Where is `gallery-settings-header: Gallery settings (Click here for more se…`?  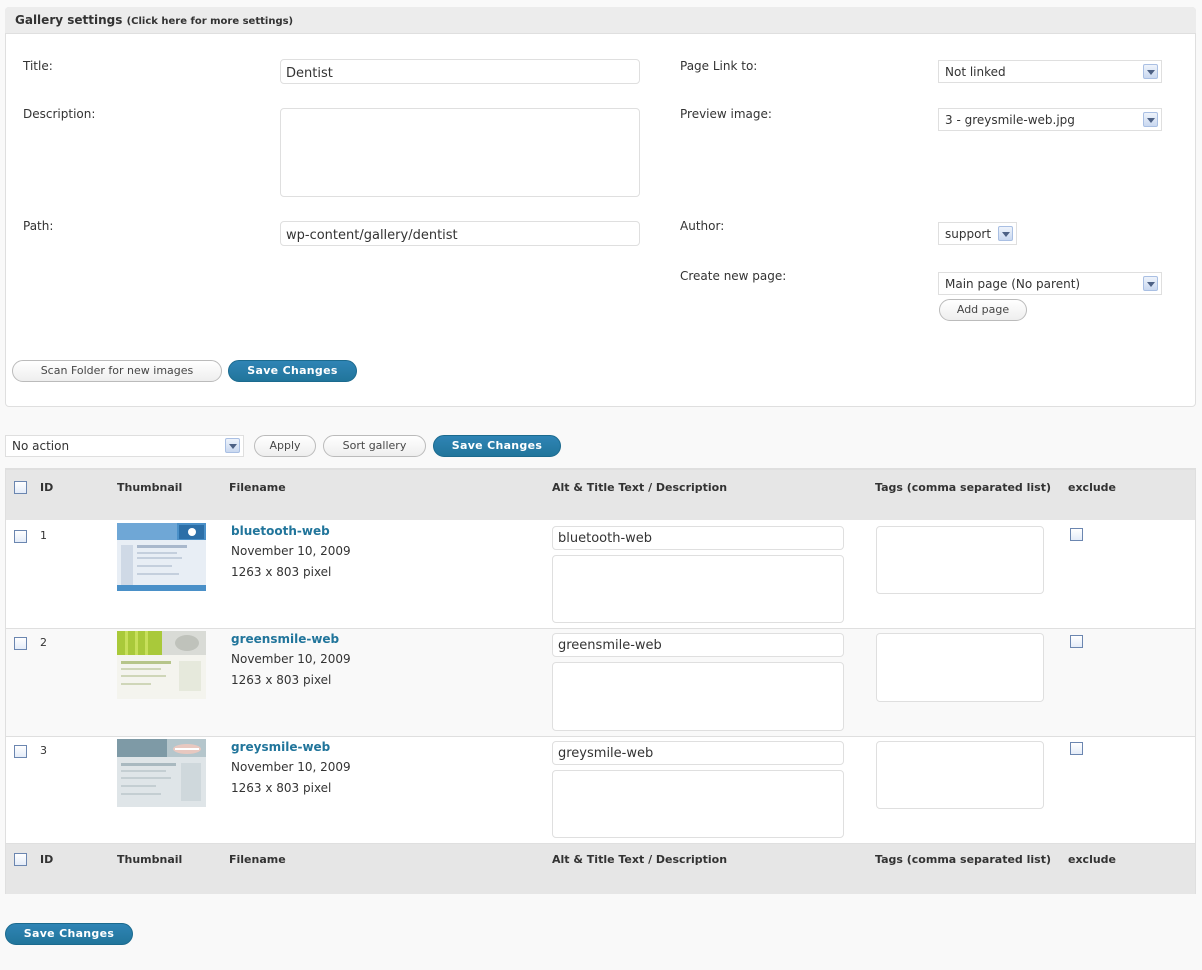
gallery-settings-header: Gallery settings (Click here for more se… is located at coordinates (600, 20).